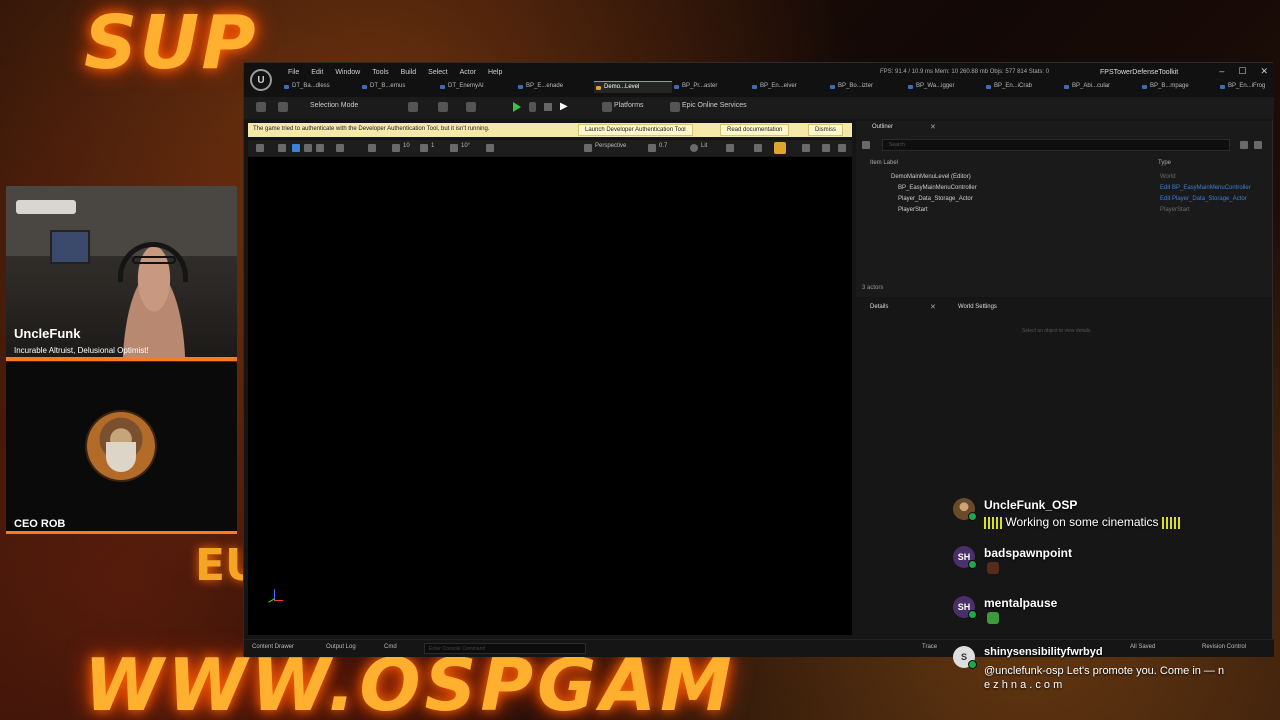 This screenshot has width=1280, height=720. Describe the element at coordinates (711, 87) in the screenshot. I see `tab-asset: BP_Pr...aster` at that location.